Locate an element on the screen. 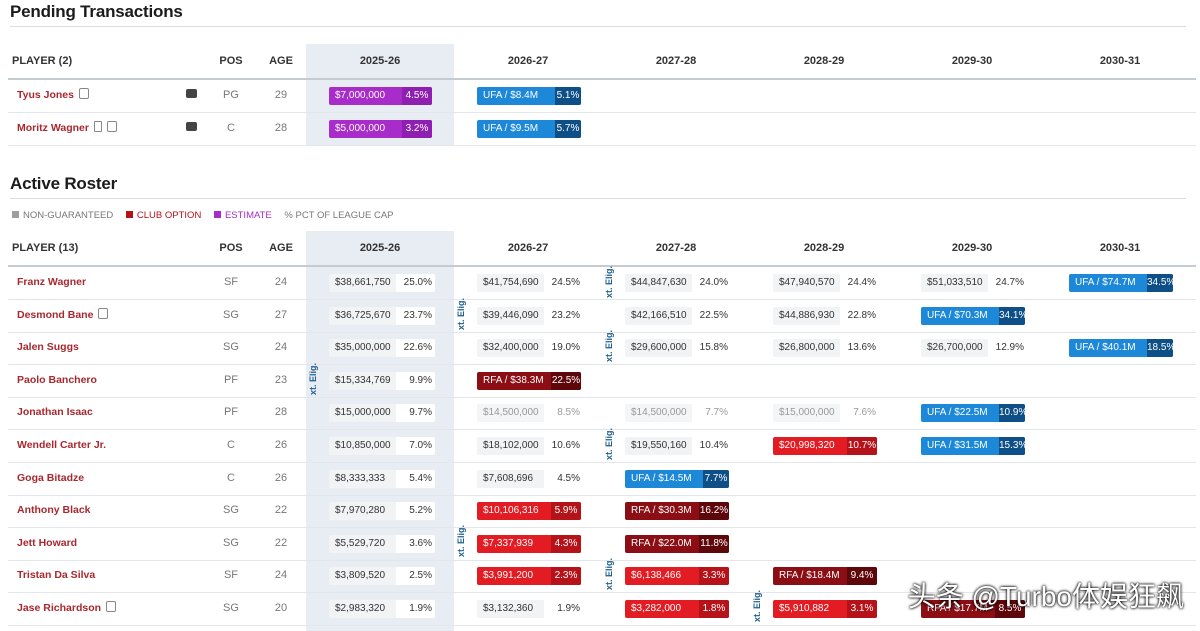  player-link: Wendell Carter Jr. is located at coordinates (61, 445).